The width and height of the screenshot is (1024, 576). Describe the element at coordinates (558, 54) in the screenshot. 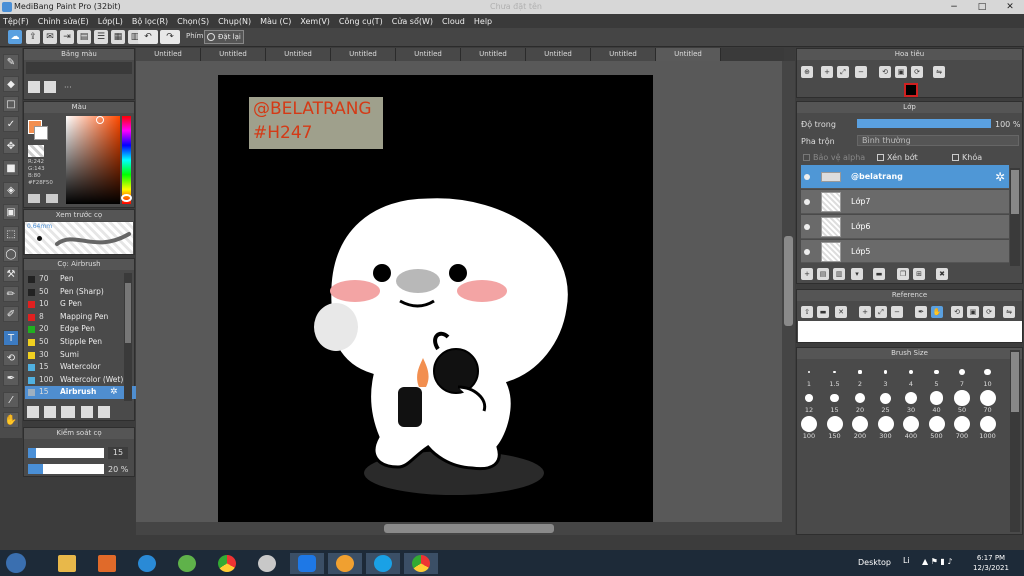

I see `tab-untitled-7: Untitled` at that location.